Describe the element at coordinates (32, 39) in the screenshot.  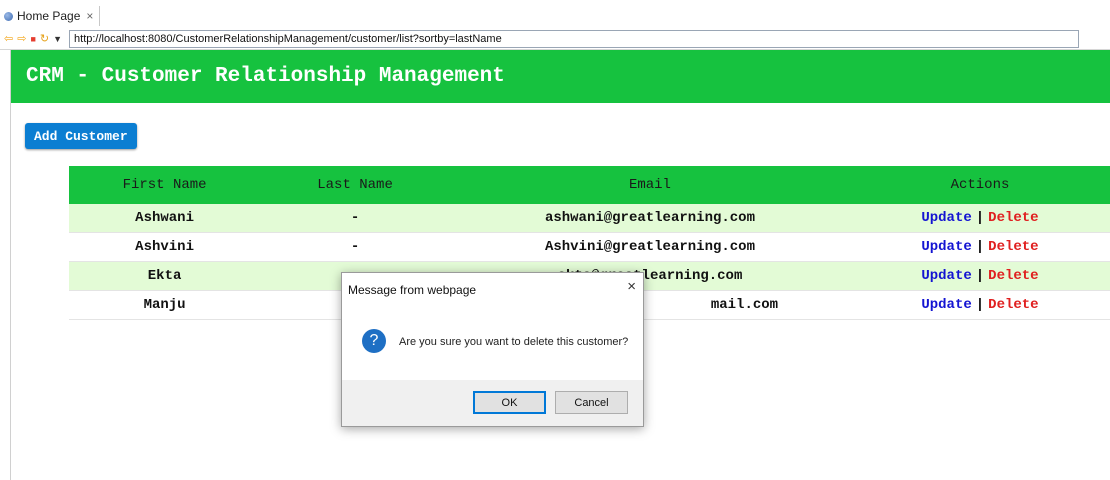
I see `stop-icon: ■` at that location.